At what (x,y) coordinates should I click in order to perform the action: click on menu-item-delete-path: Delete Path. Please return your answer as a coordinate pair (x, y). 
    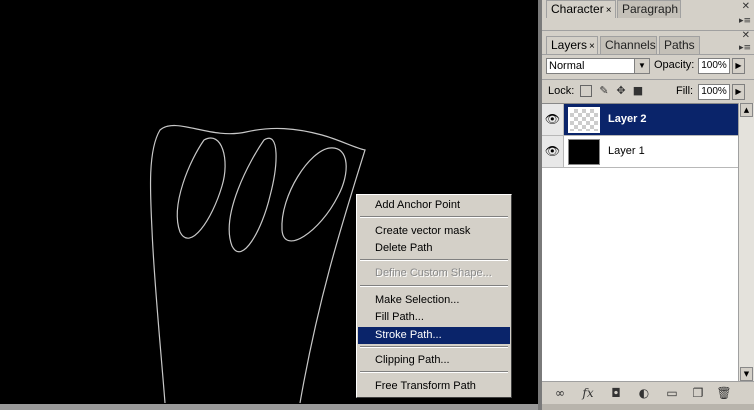
    Looking at the image, I should click on (434, 248).